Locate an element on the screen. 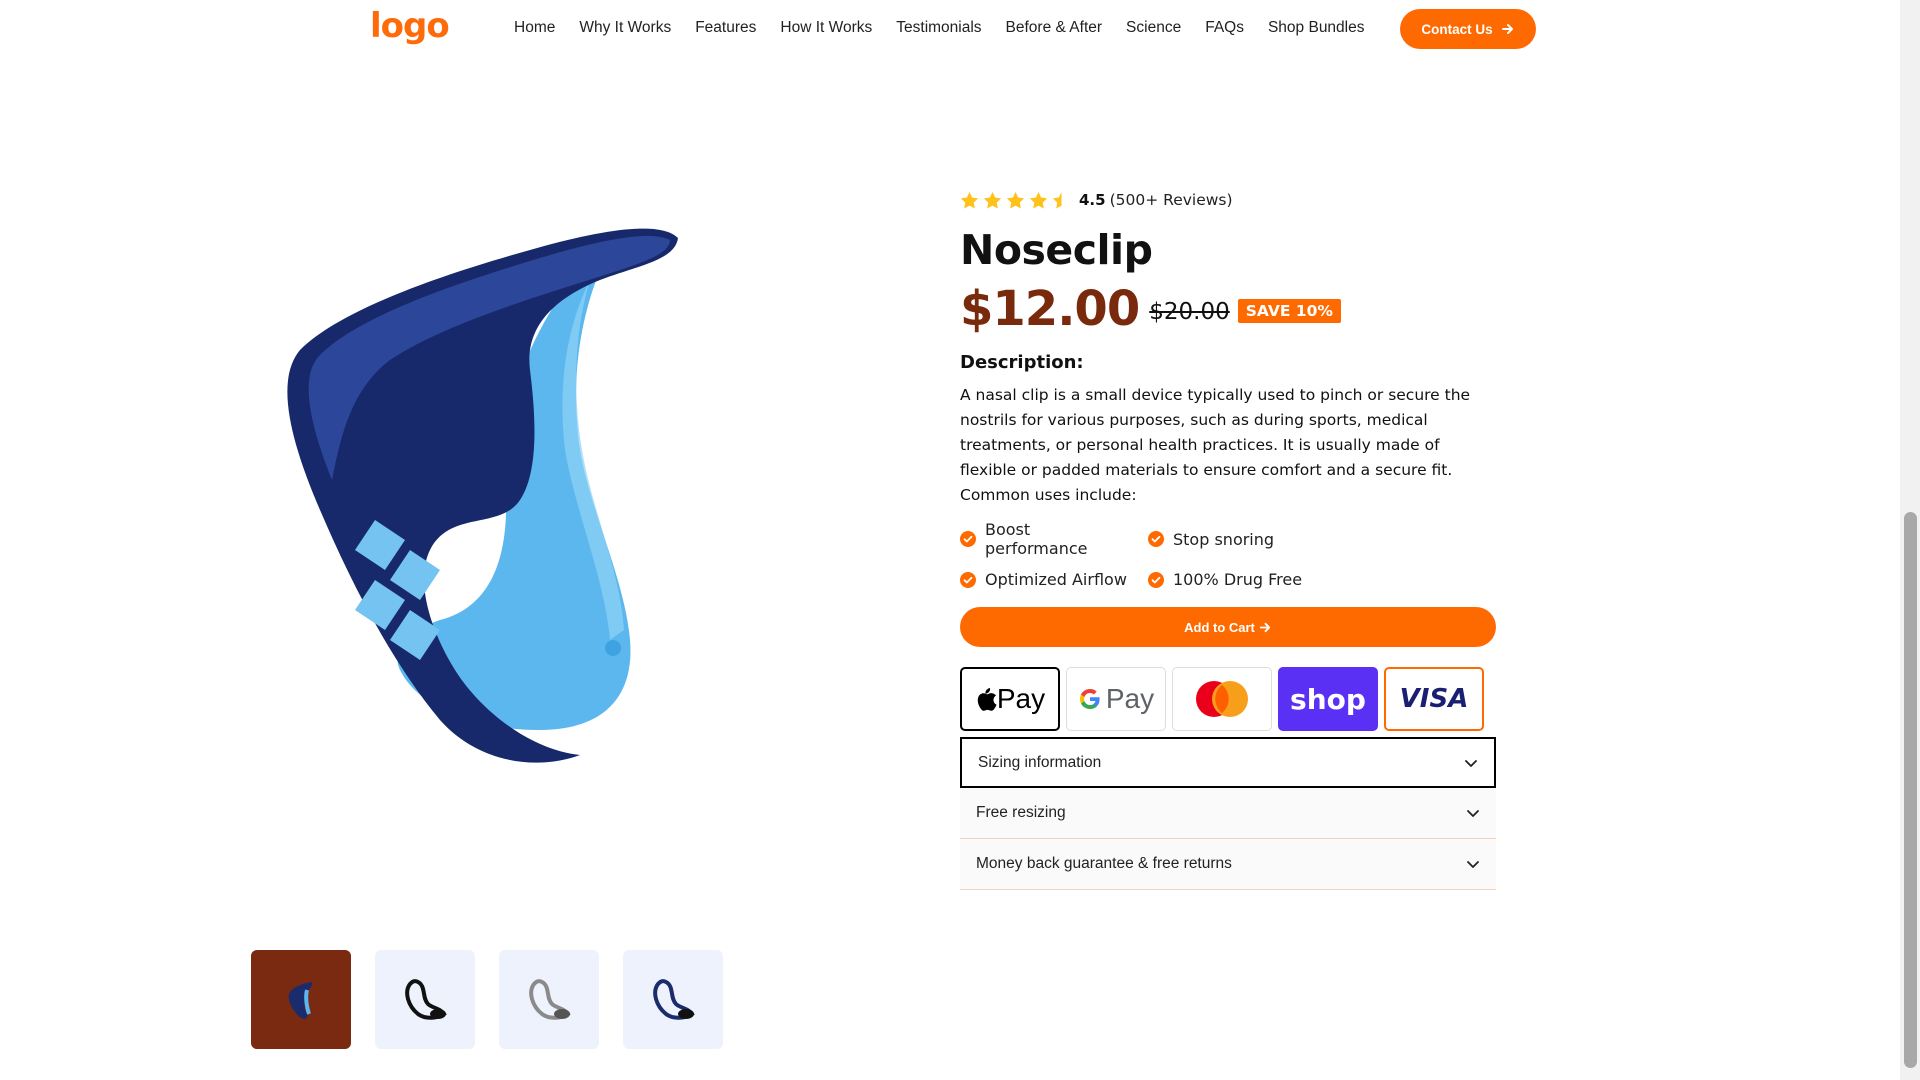  mastercard-icon is located at coordinates (1222, 699).